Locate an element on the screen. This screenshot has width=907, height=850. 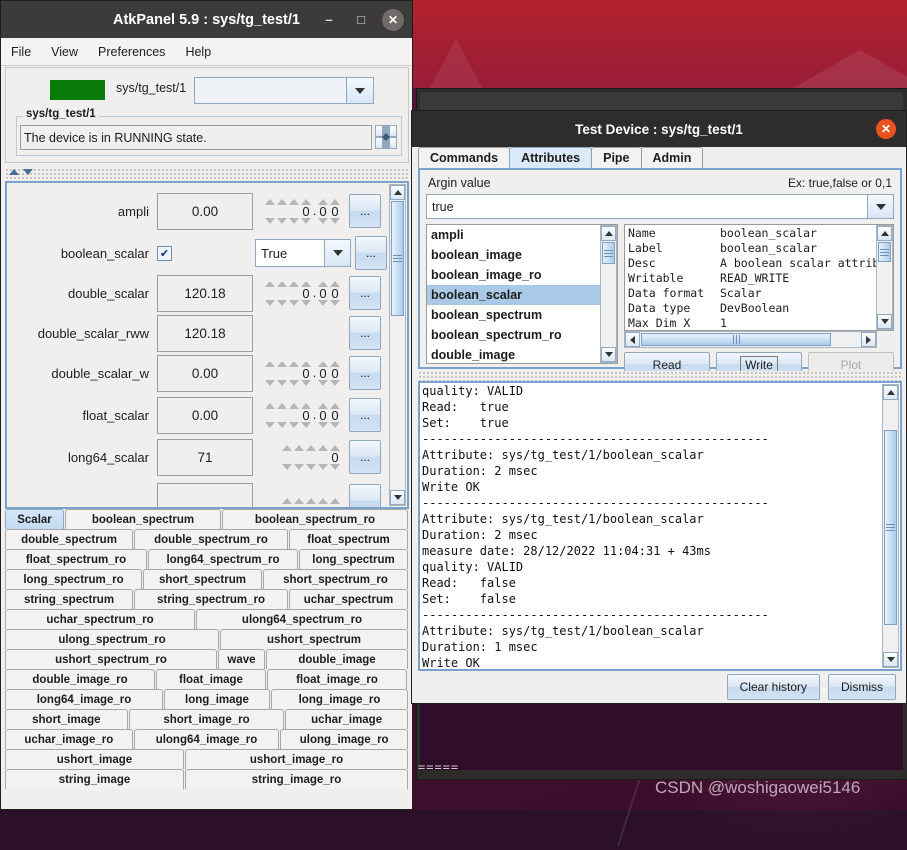
attribute-list-item: boolean_image_ro is located at coordinates (513, 275).